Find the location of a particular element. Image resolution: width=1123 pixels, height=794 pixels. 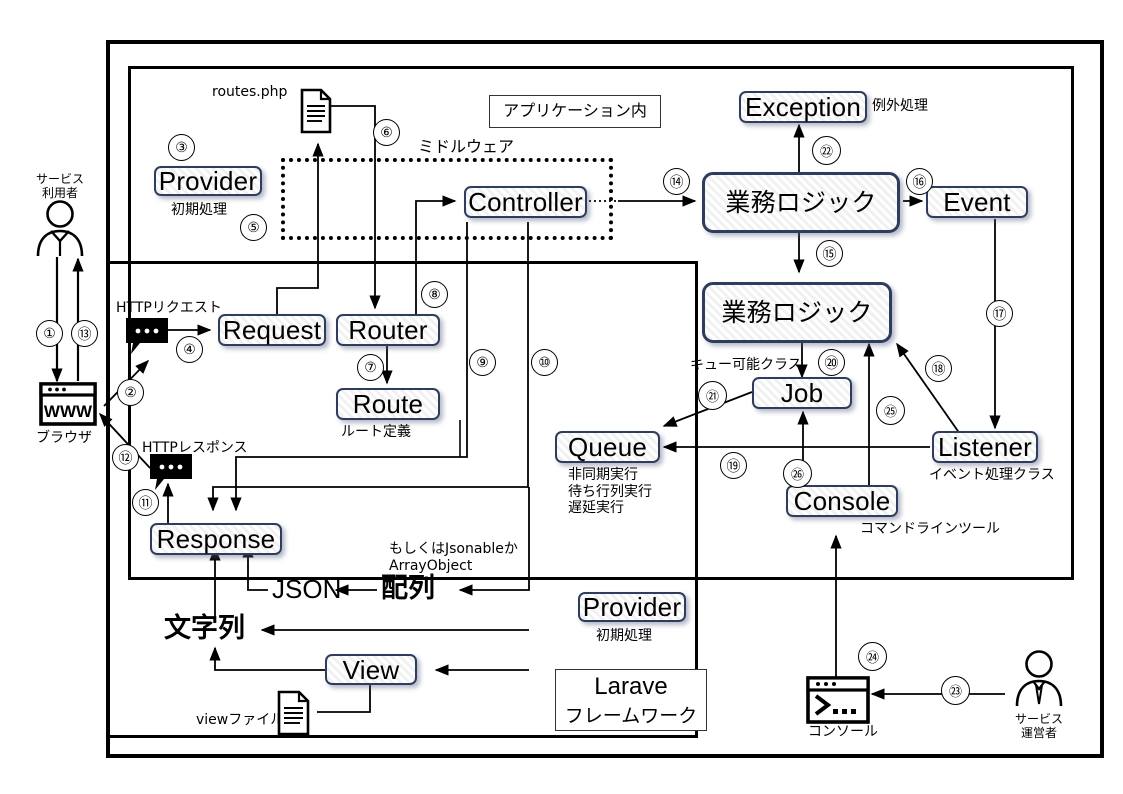

node-queue: Queue is located at coordinates (607, 447).